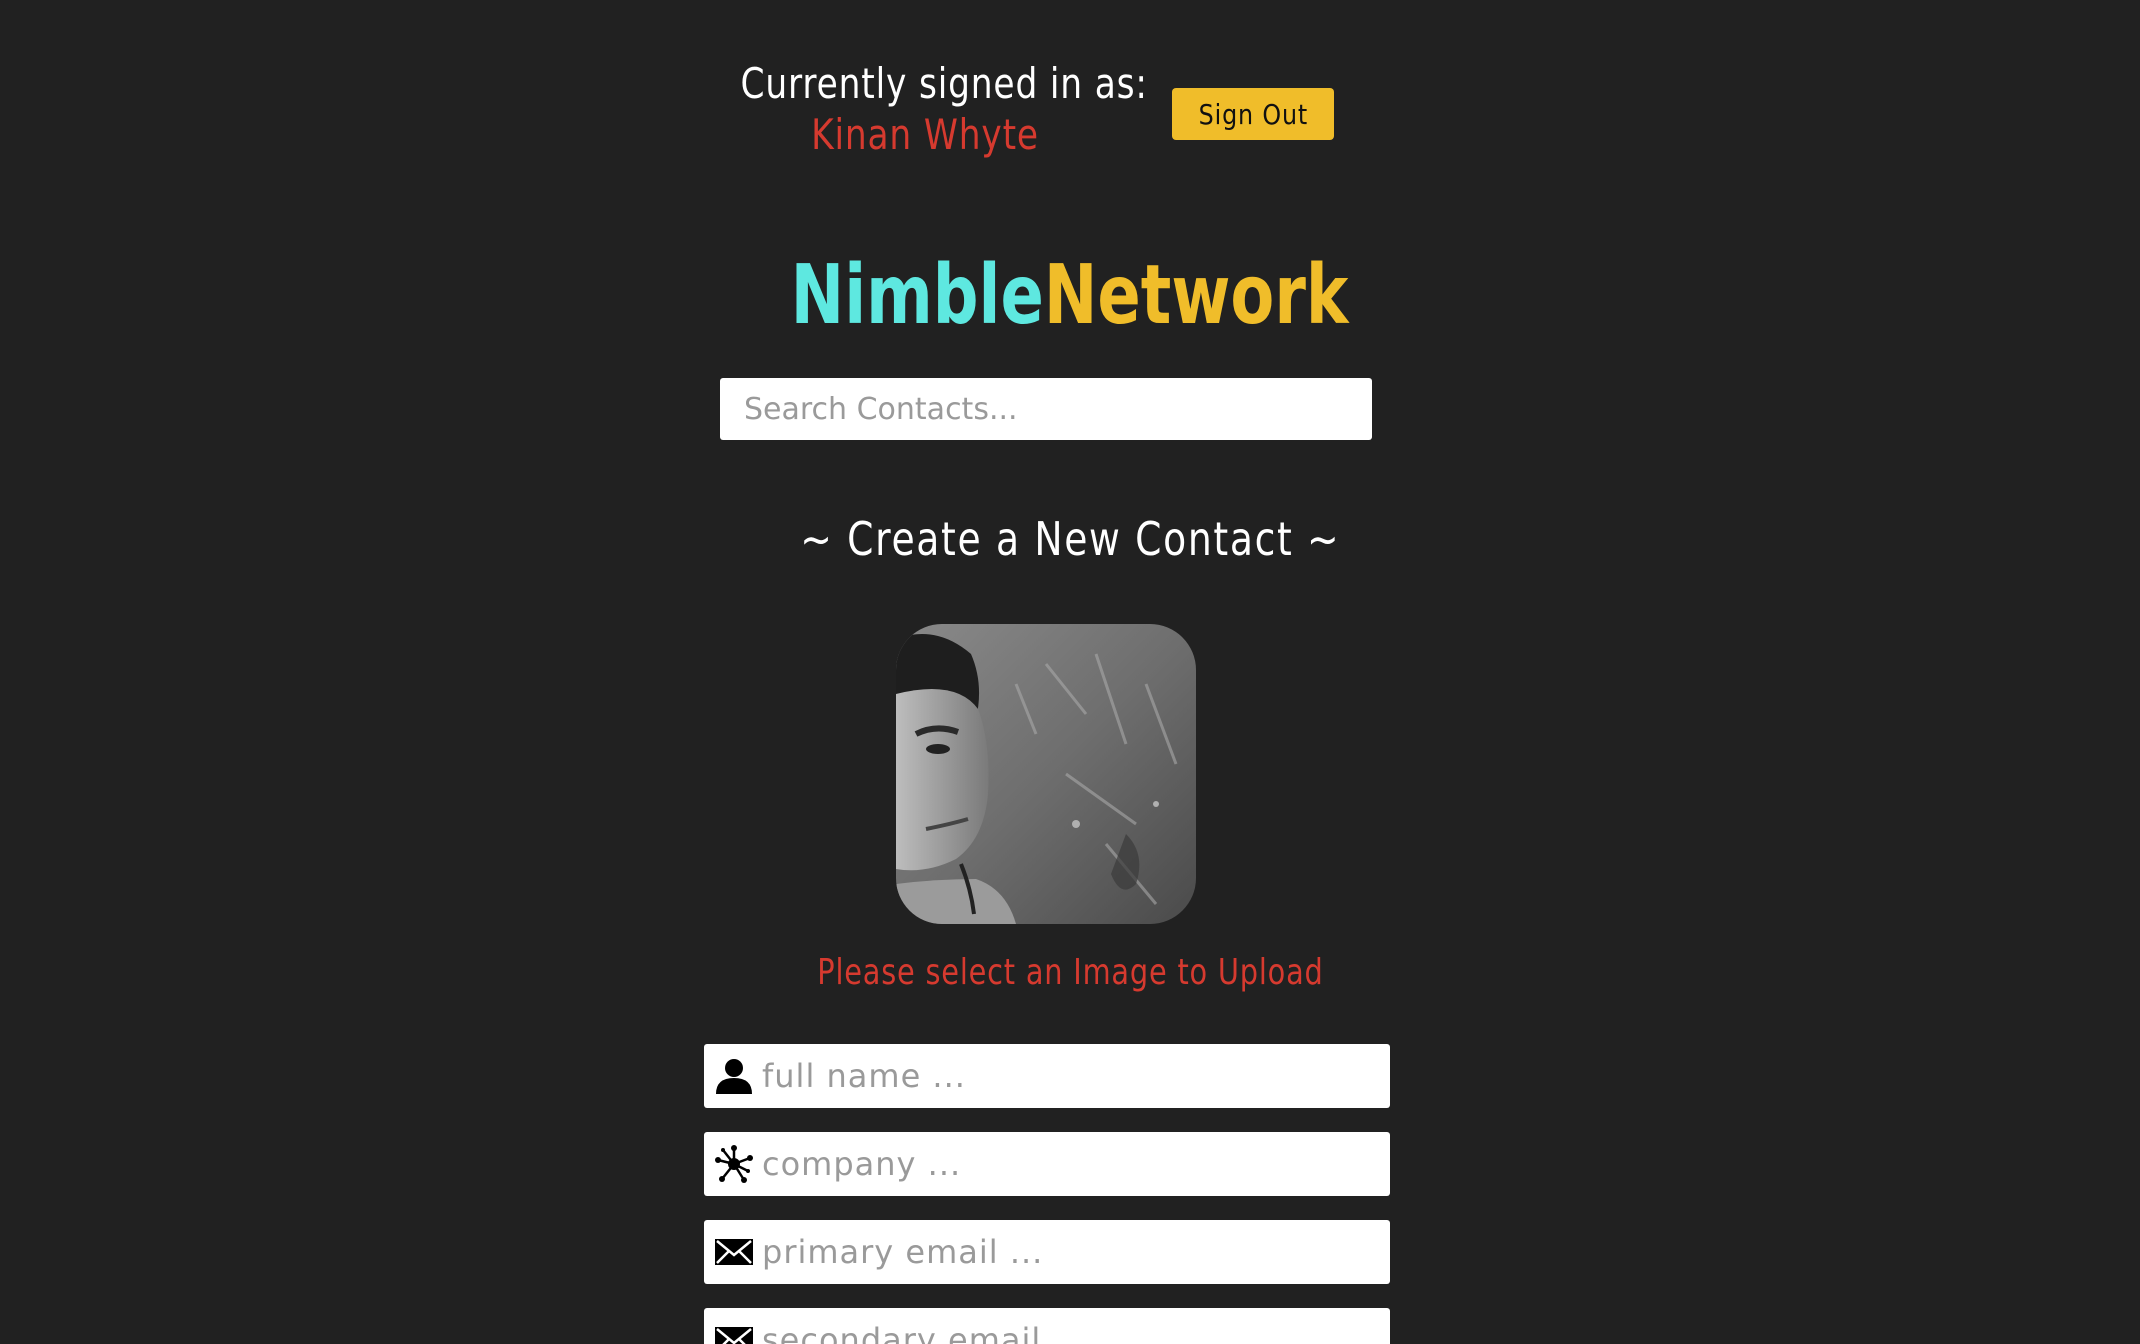  I want to click on upload-instructions-text: Please select an Image to Upload, so click(1070, 972).